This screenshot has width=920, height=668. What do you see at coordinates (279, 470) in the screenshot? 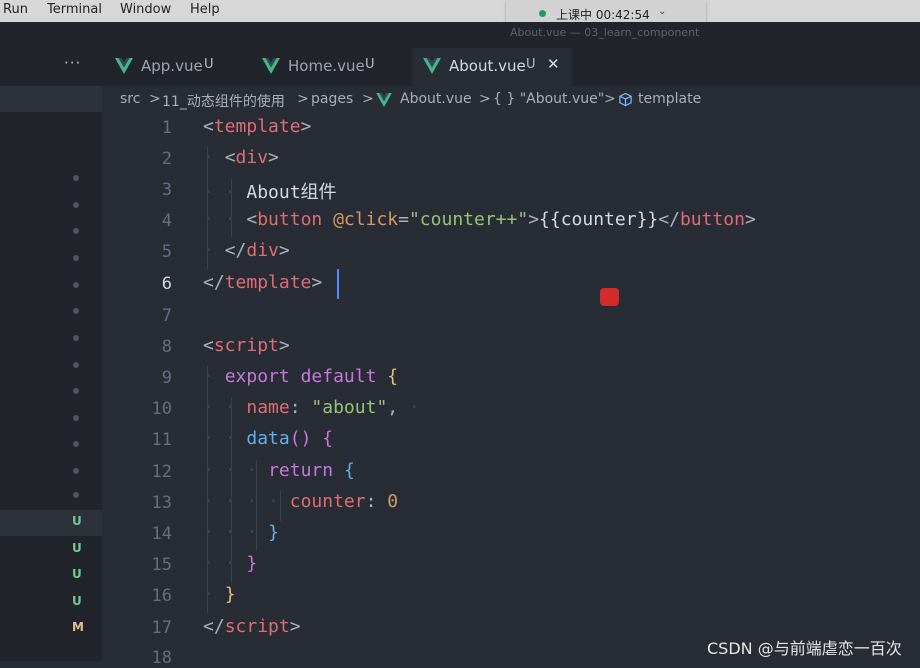
I see `code-line: · · · return {` at bounding box center [279, 470].